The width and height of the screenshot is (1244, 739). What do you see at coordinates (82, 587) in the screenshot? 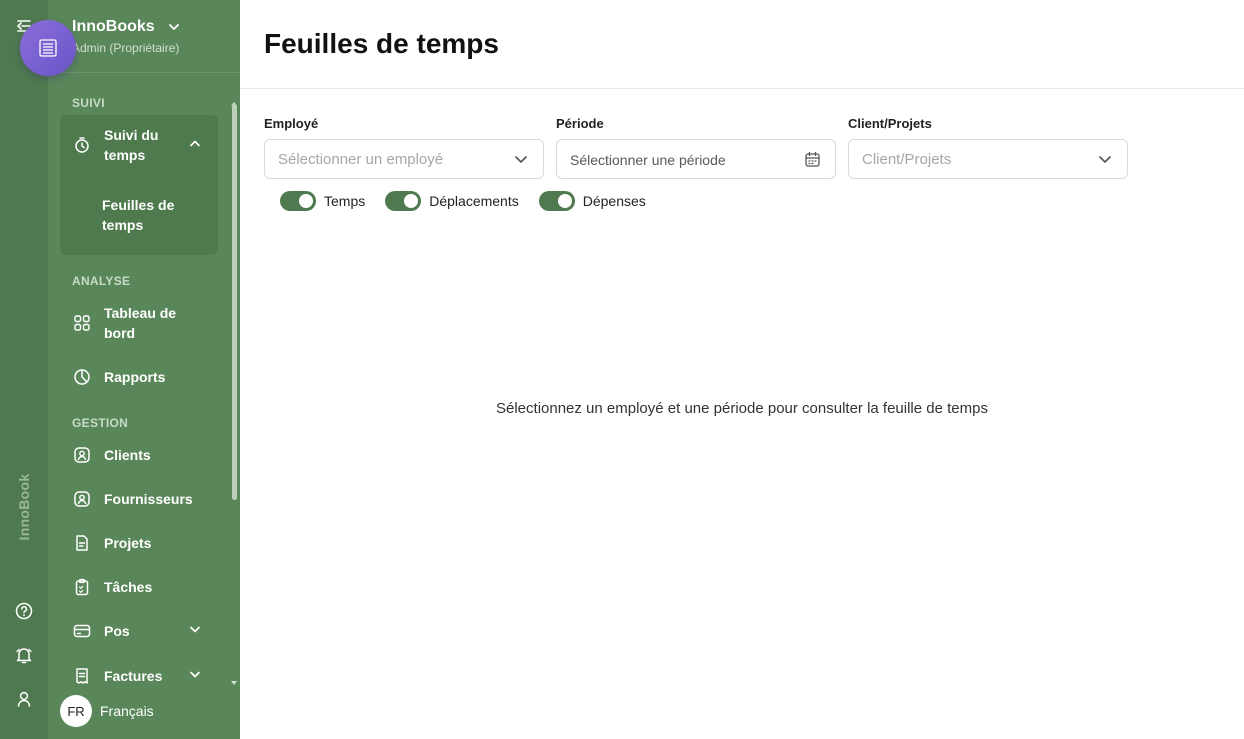
I see `clipboard-check-icon` at bounding box center [82, 587].